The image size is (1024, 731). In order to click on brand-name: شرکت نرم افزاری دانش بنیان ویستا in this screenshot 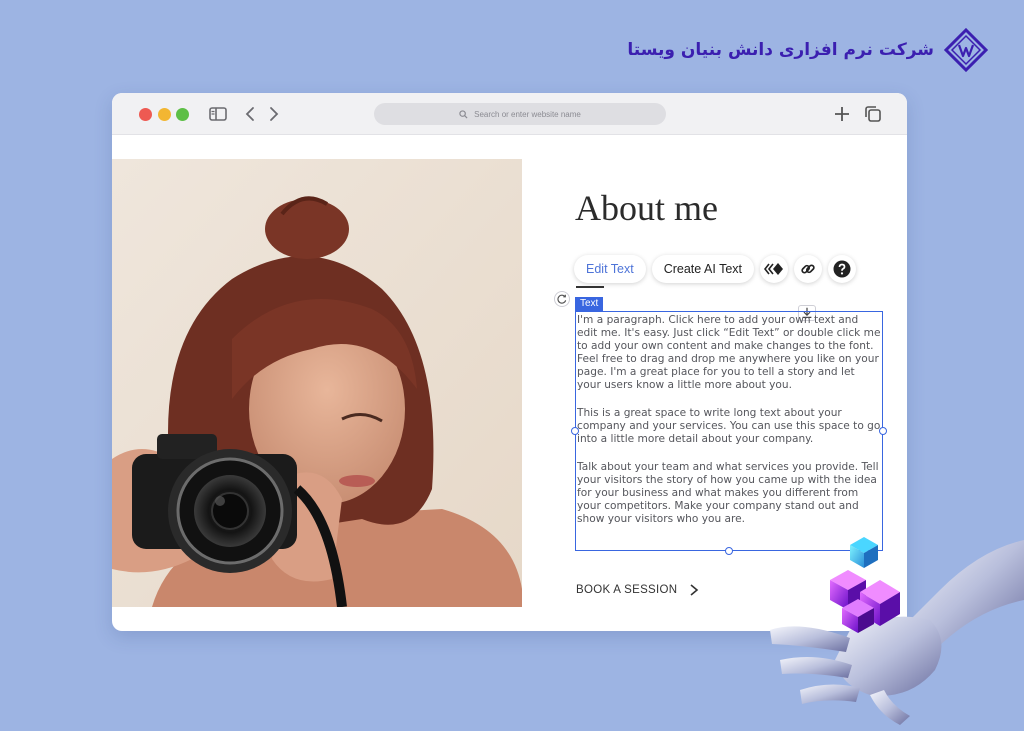, I will do `click(780, 50)`.